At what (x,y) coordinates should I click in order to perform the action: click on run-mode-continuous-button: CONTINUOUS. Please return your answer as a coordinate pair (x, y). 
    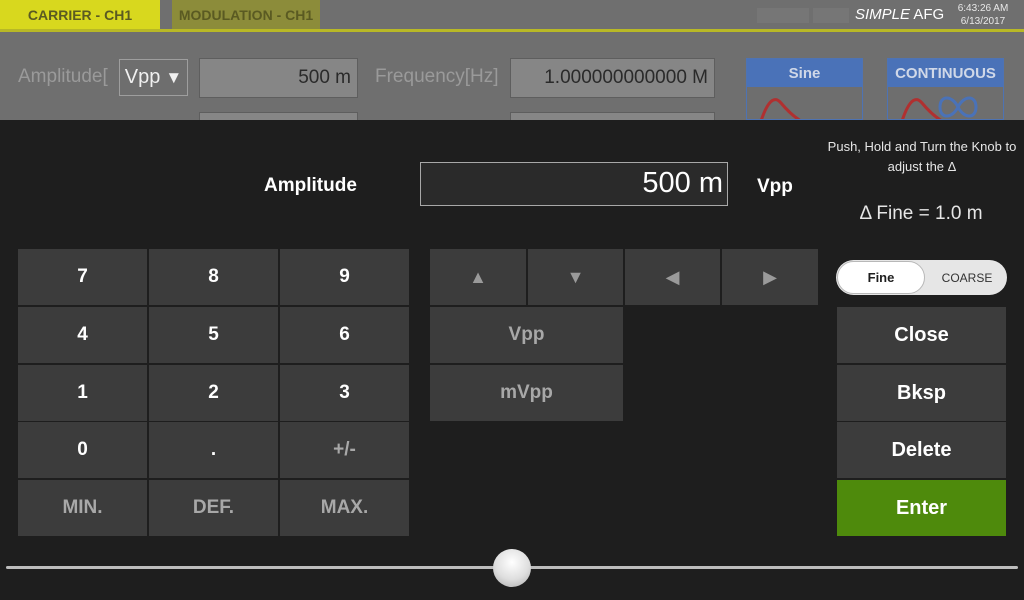
    Looking at the image, I should click on (945, 89).